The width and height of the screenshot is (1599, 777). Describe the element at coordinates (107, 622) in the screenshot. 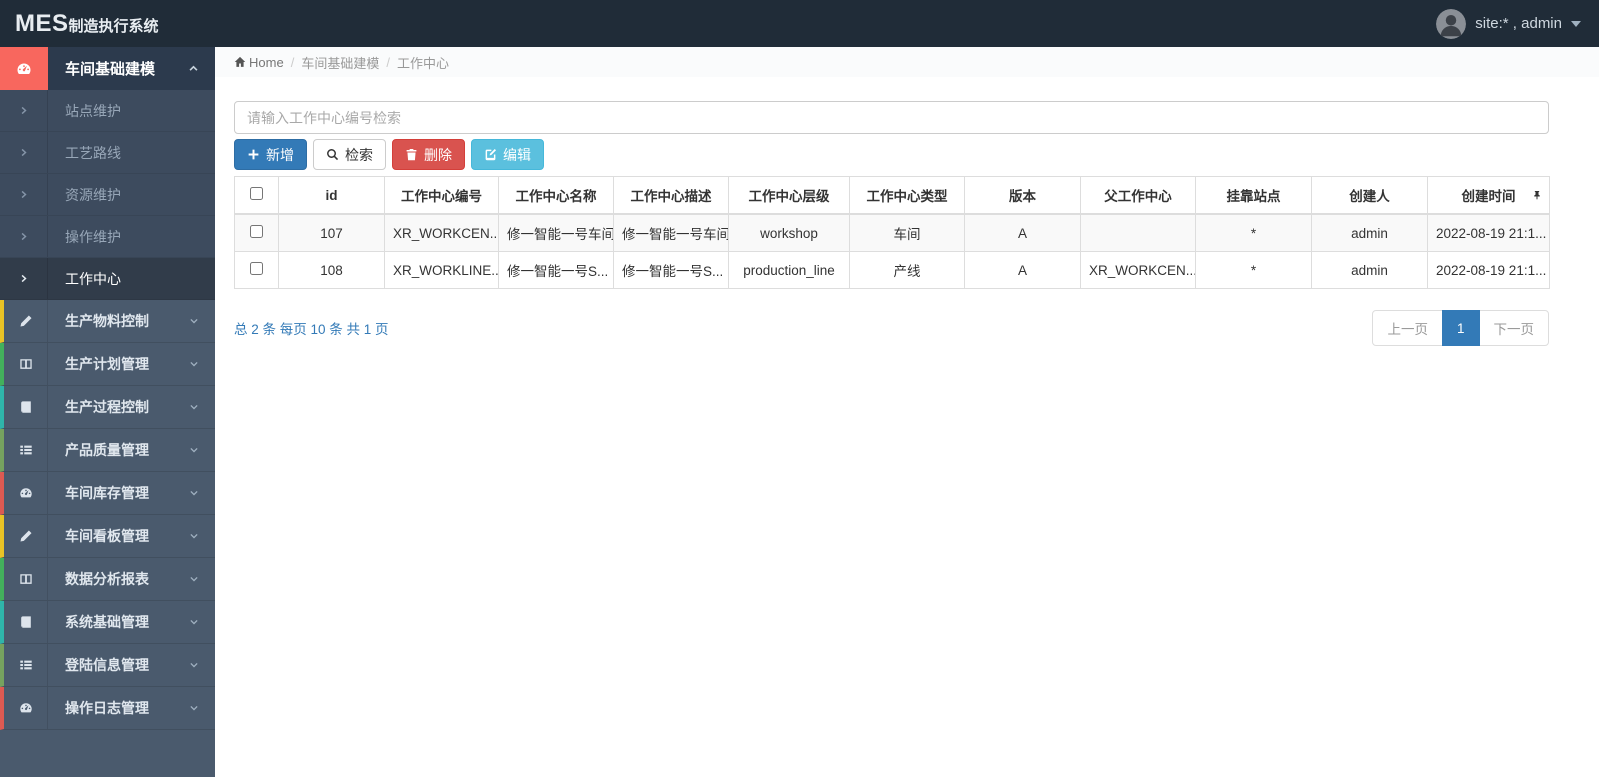

I see `sidebar-item-system-basic-management: 系统基础管理` at that location.